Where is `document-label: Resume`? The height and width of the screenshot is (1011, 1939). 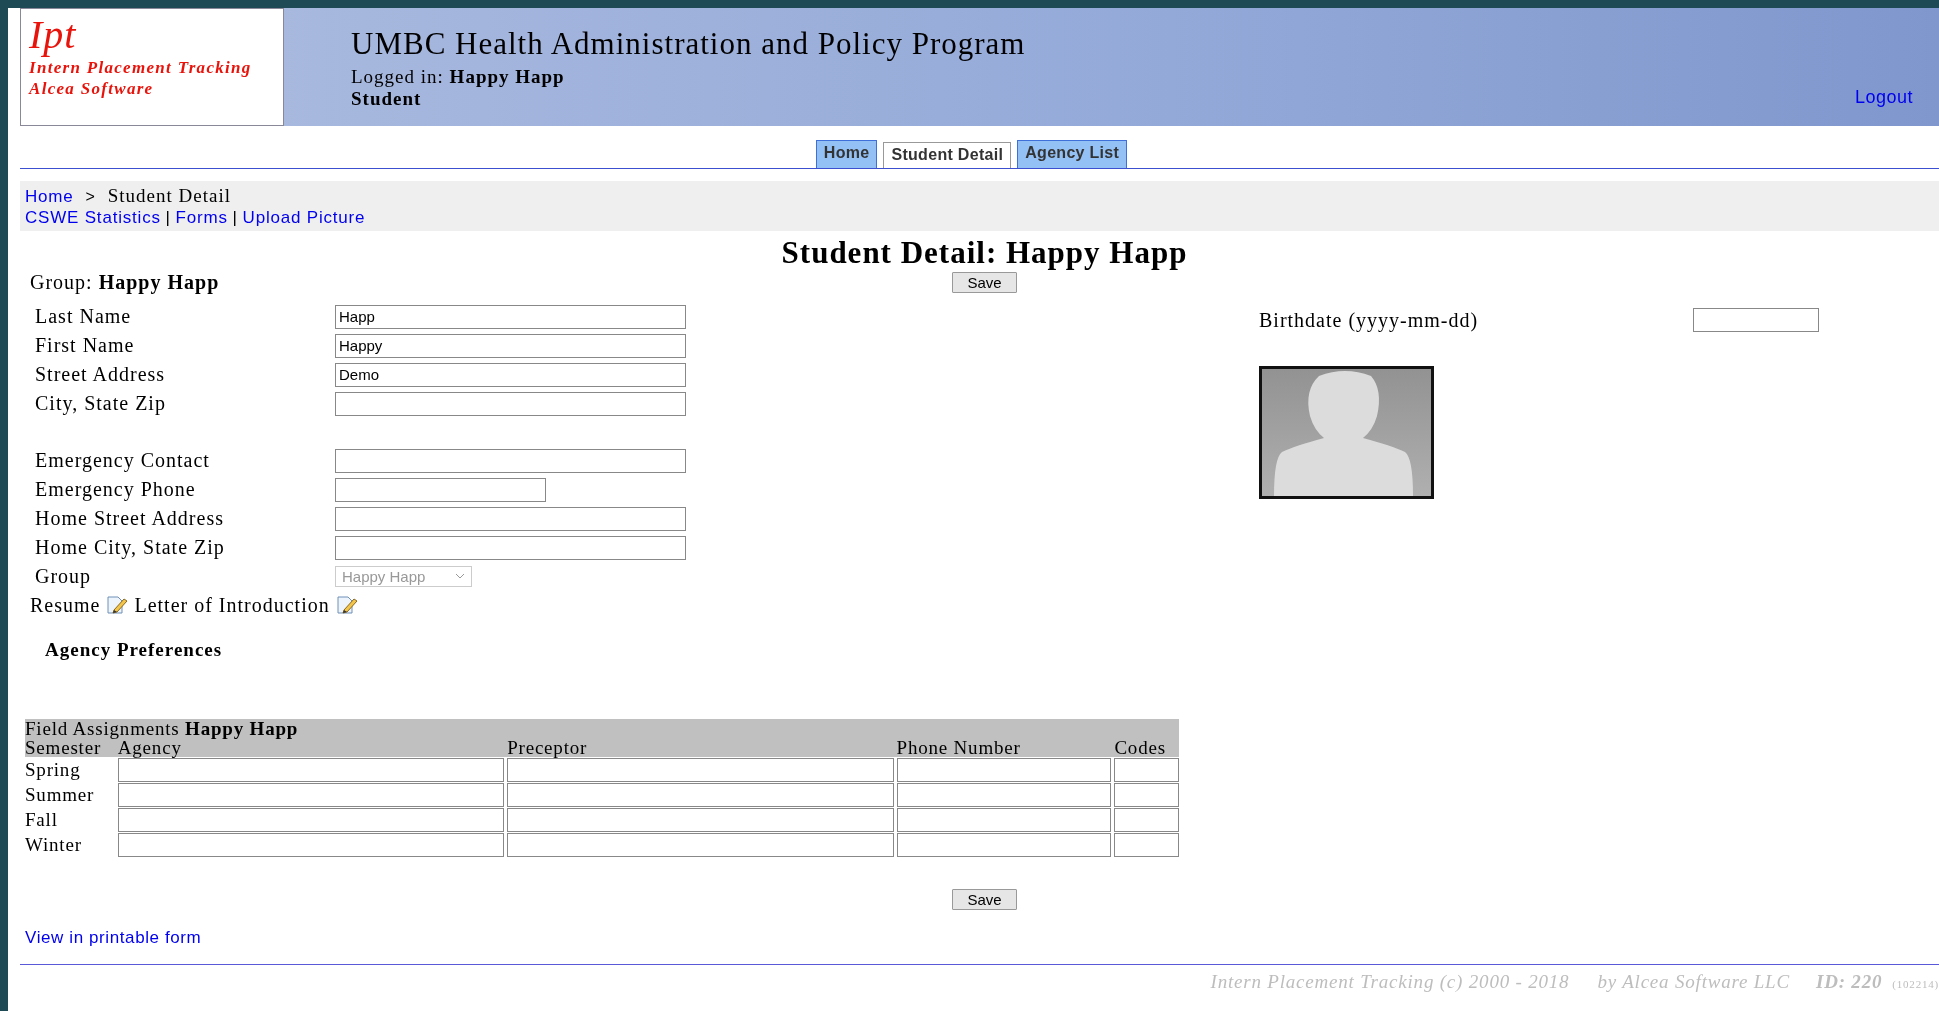
document-label: Resume is located at coordinates (65, 604).